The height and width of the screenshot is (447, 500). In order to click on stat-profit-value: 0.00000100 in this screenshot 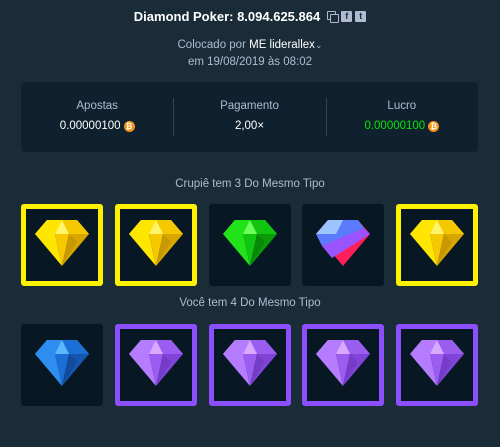, I will do `click(395, 126)`.